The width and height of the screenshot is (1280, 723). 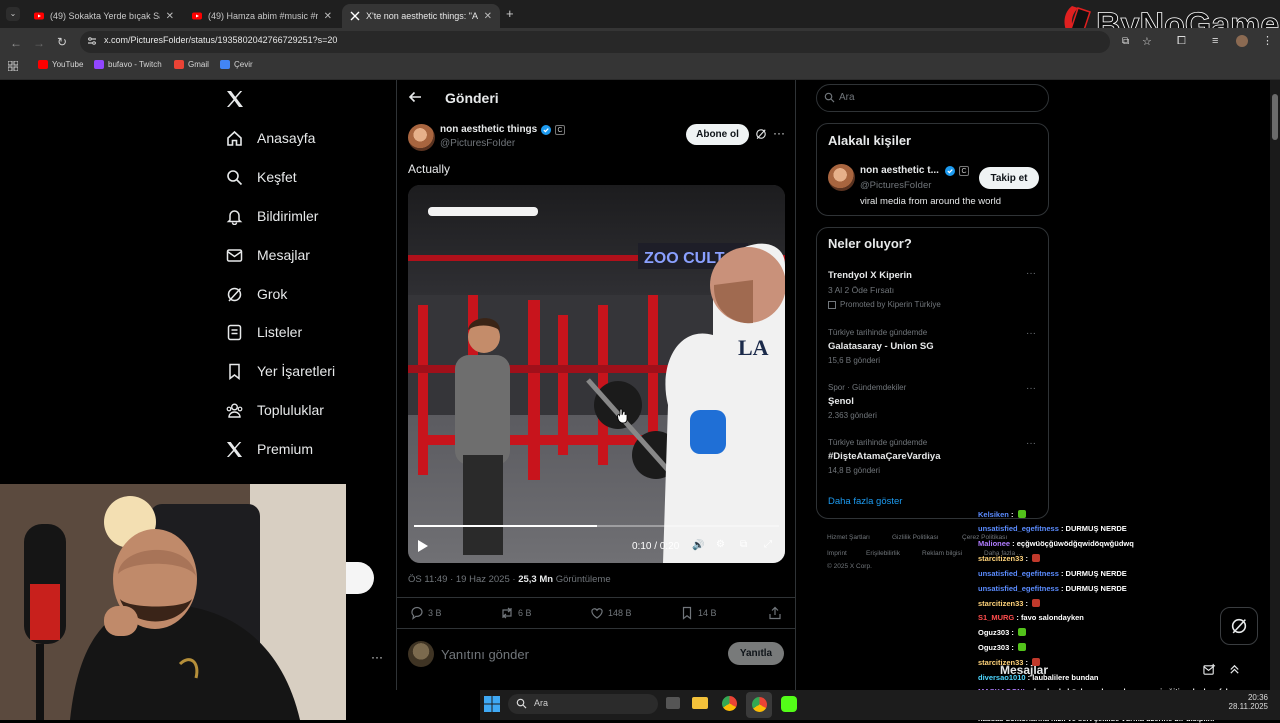 I want to click on scrollbar-thumb, so click(x=1275, y=117).